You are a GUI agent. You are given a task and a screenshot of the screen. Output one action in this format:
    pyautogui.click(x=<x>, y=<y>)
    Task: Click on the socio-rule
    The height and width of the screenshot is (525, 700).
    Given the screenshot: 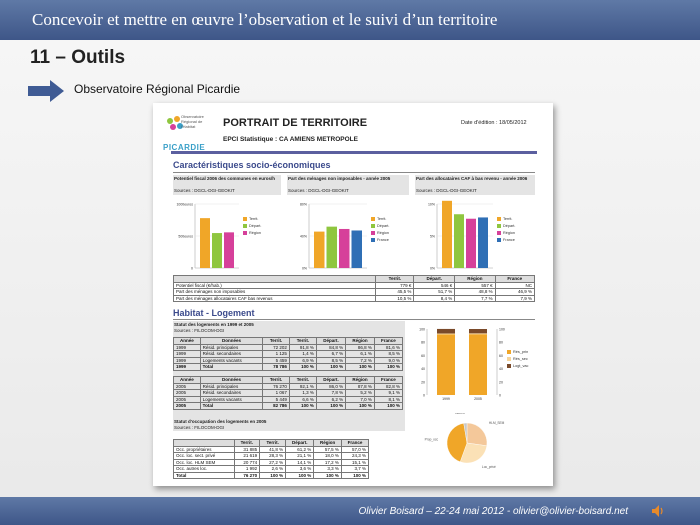 What is the action you would take?
    pyautogui.click(x=354, y=172)
    